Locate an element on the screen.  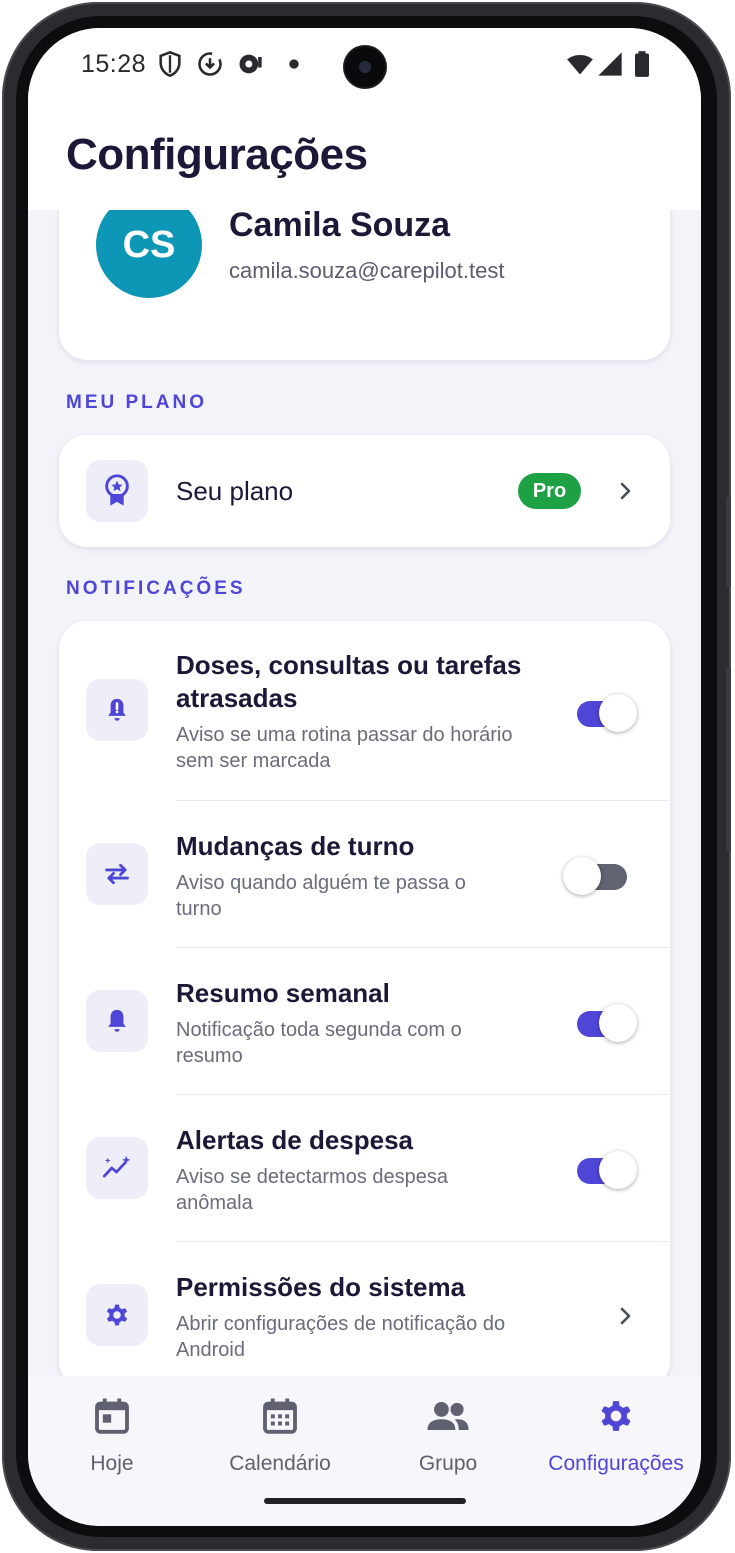
front-camera is located at coordinates (365, 67).